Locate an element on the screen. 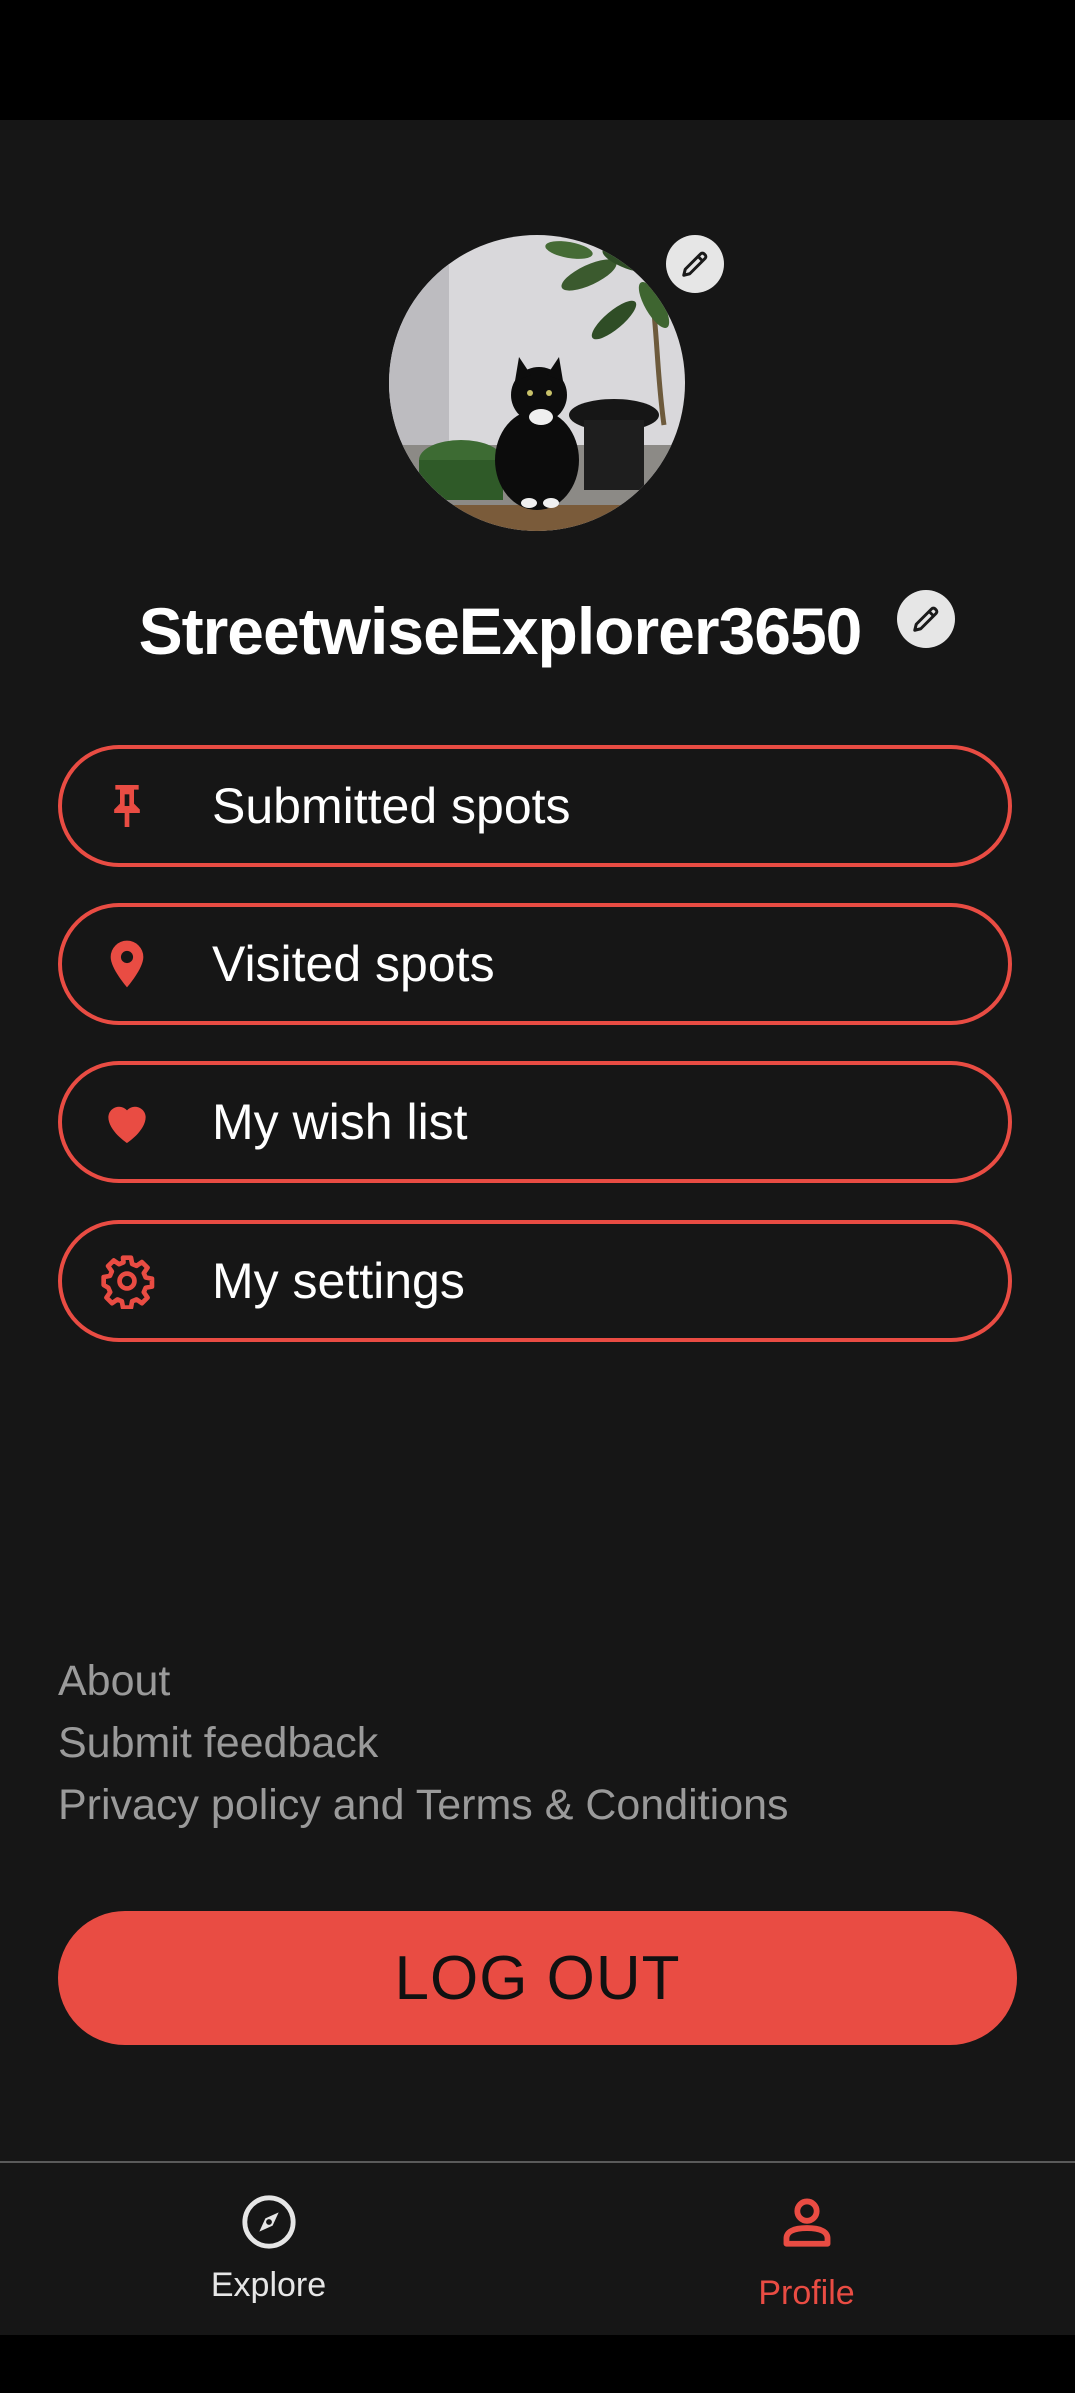 This screenshot has height=2393, width=1075. logout-button: LOG OUT is located at coordinates (537, 1978).